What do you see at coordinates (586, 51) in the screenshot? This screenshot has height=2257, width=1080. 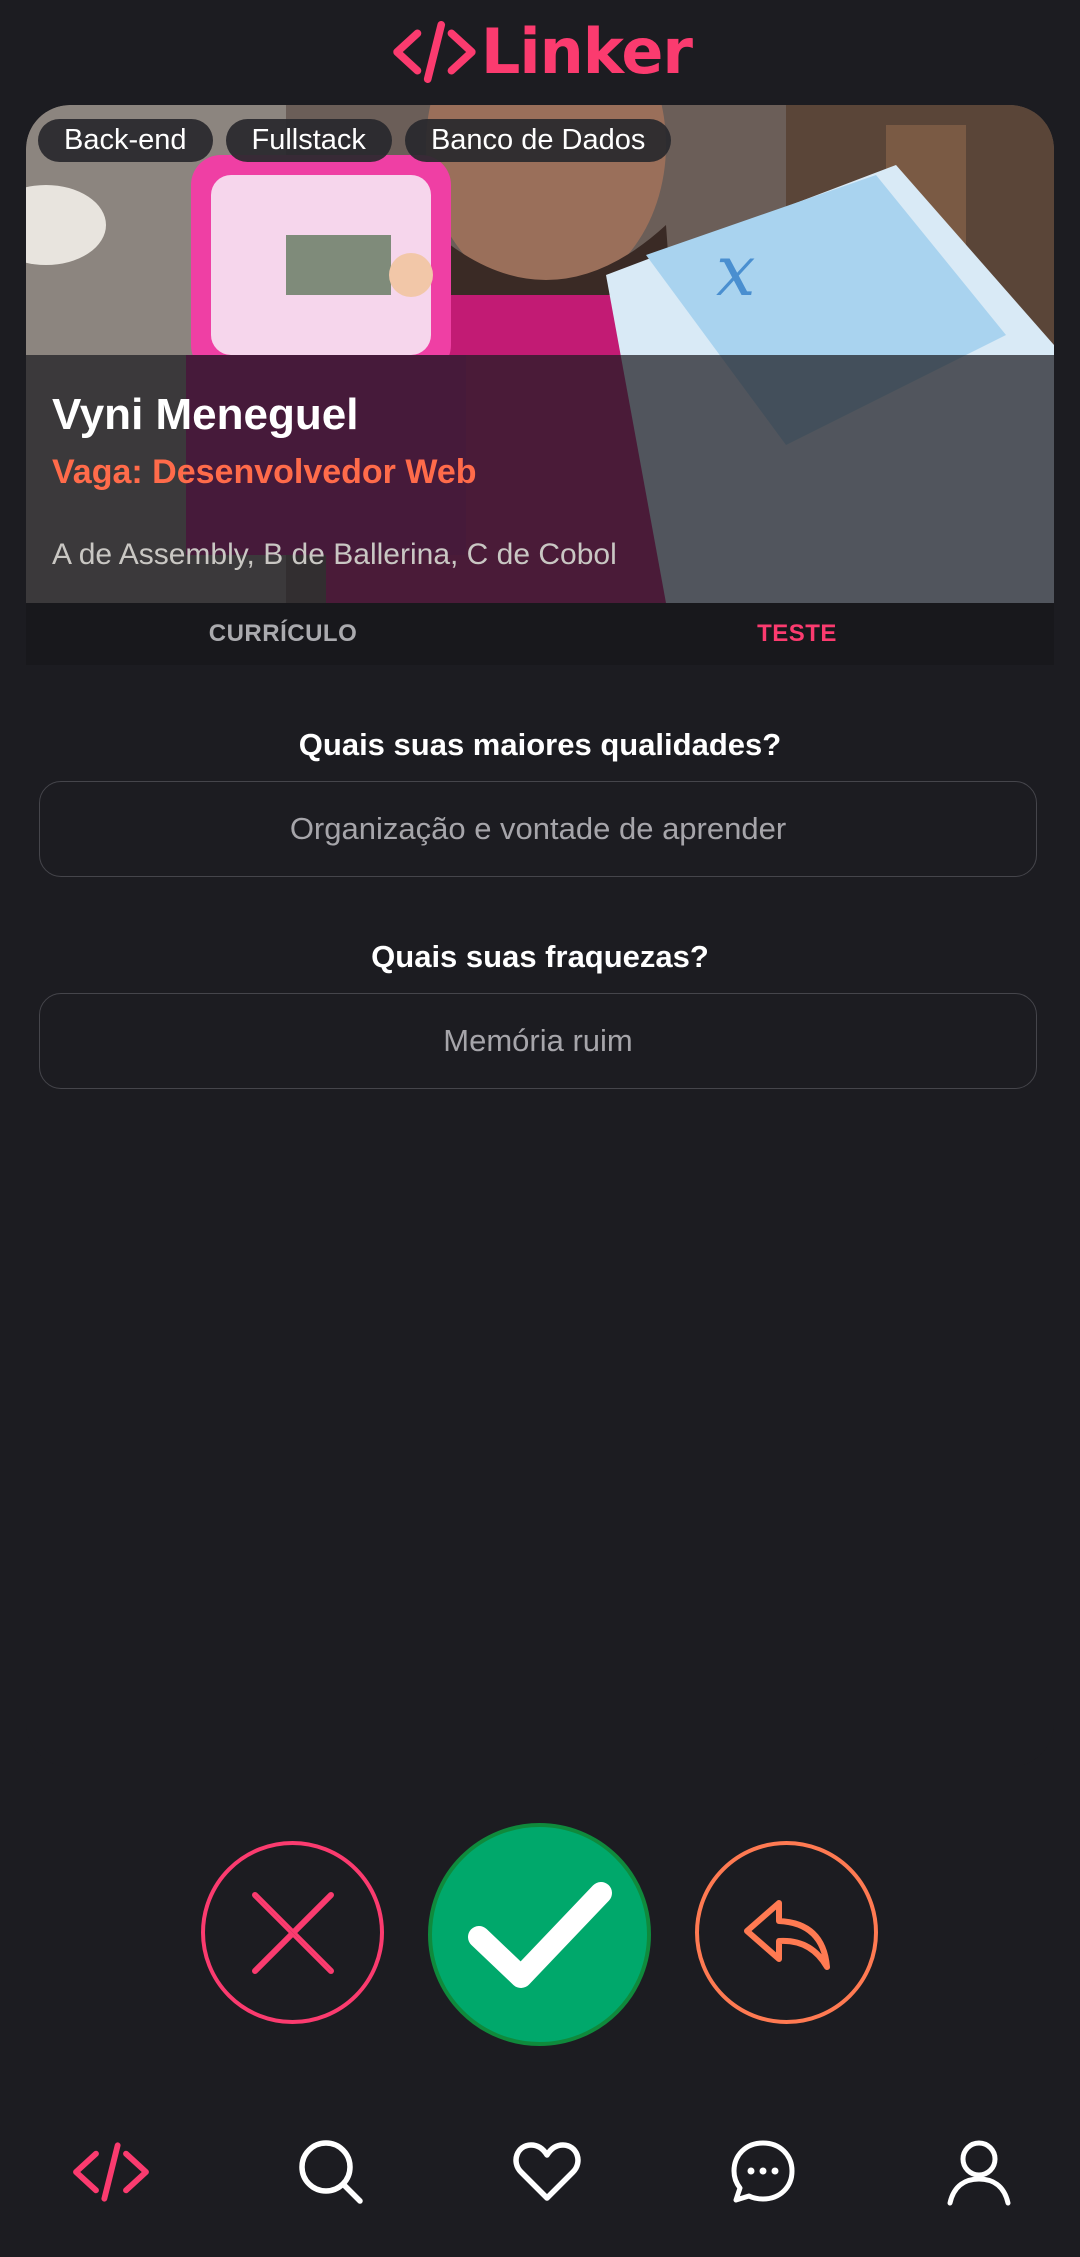 I see `app-name: Linker` at bounding box center [586, 51].